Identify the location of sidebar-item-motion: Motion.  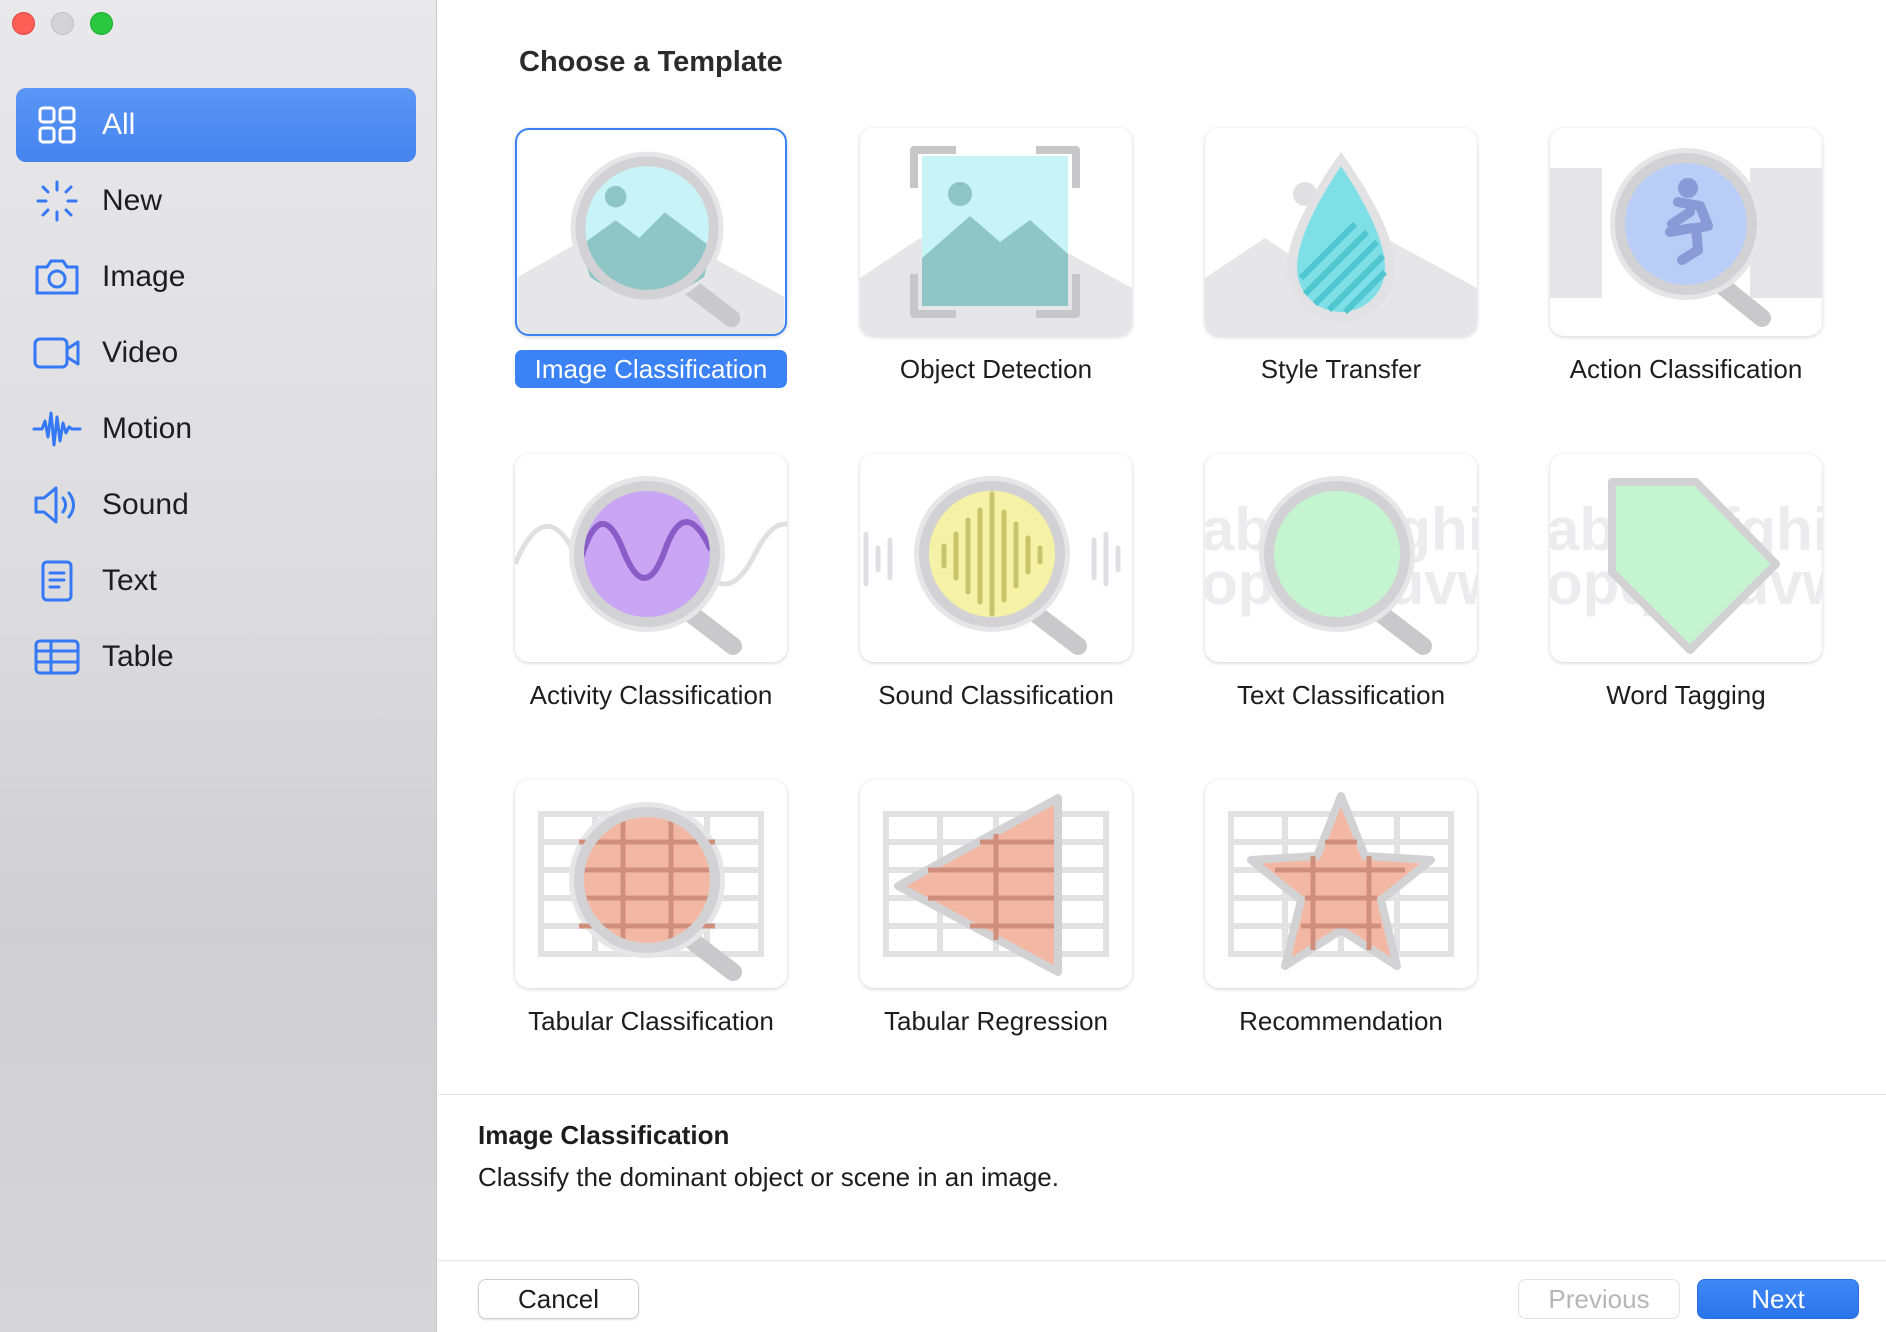
(216, 429).